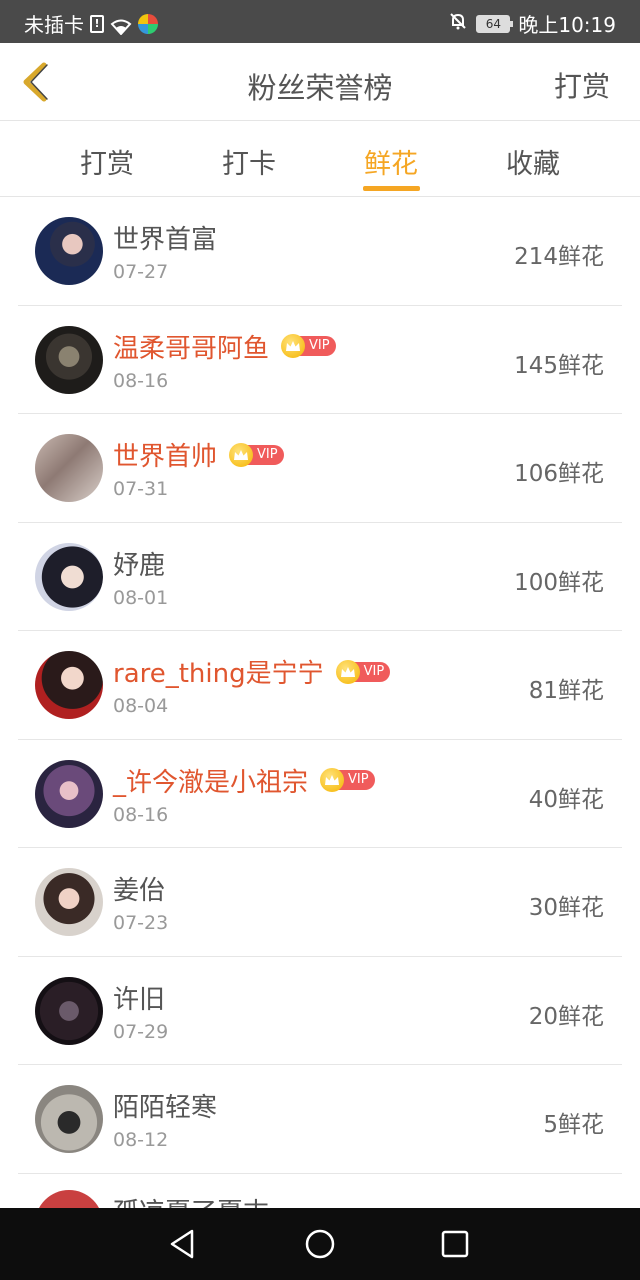 The height and width of the screenshot is (1280, 640). Describe the element at coordinates (567, 25) in the screenshot. I see `clock-text: 晚上10:19` at that location.